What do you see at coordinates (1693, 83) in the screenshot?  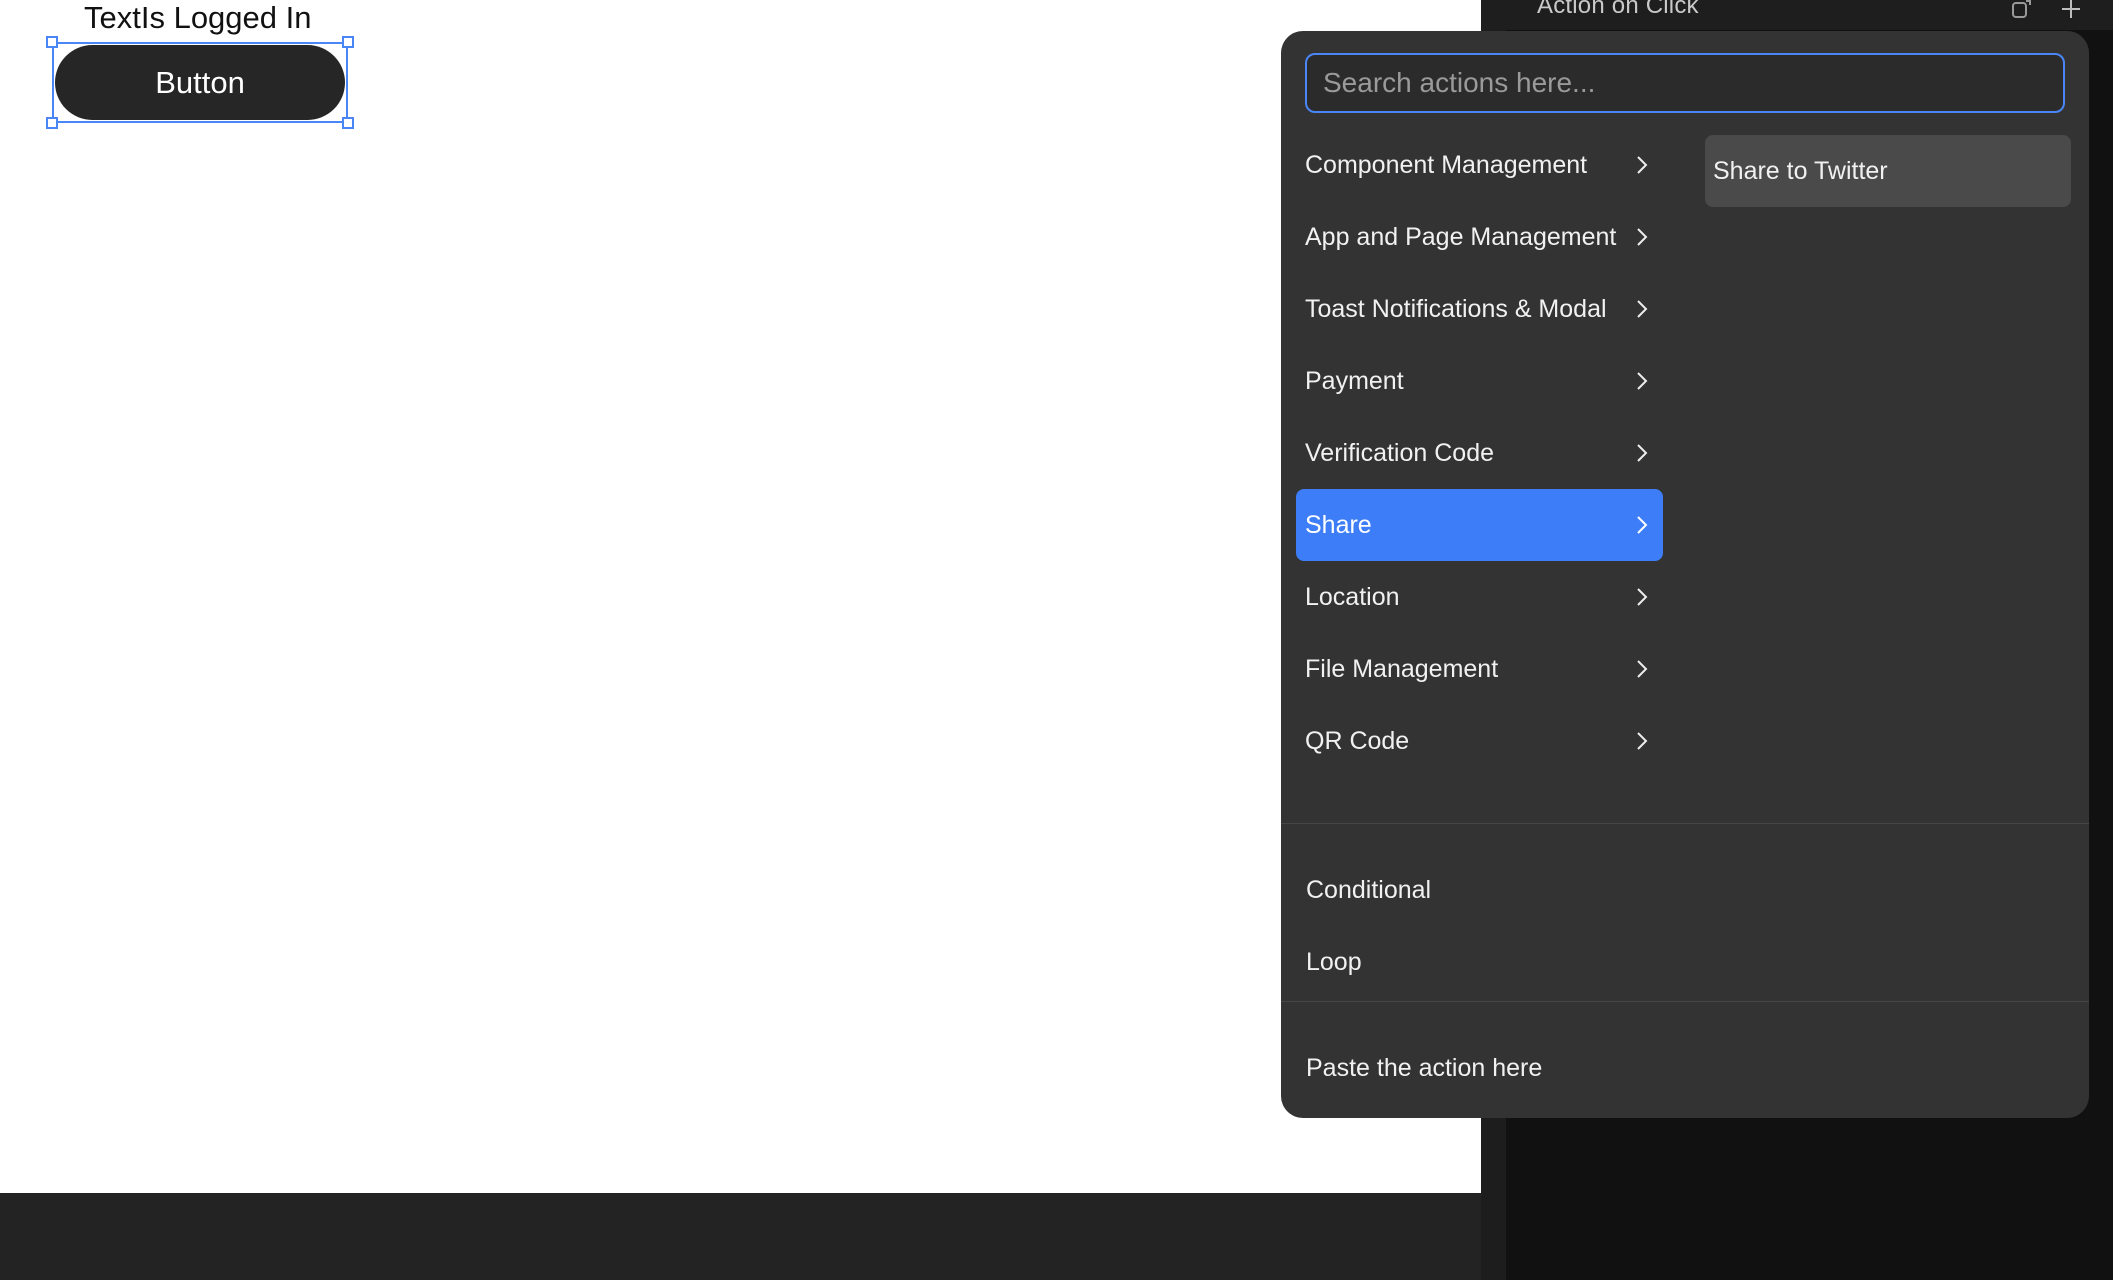 I see `search-input` at bounding box center [1693, 83].